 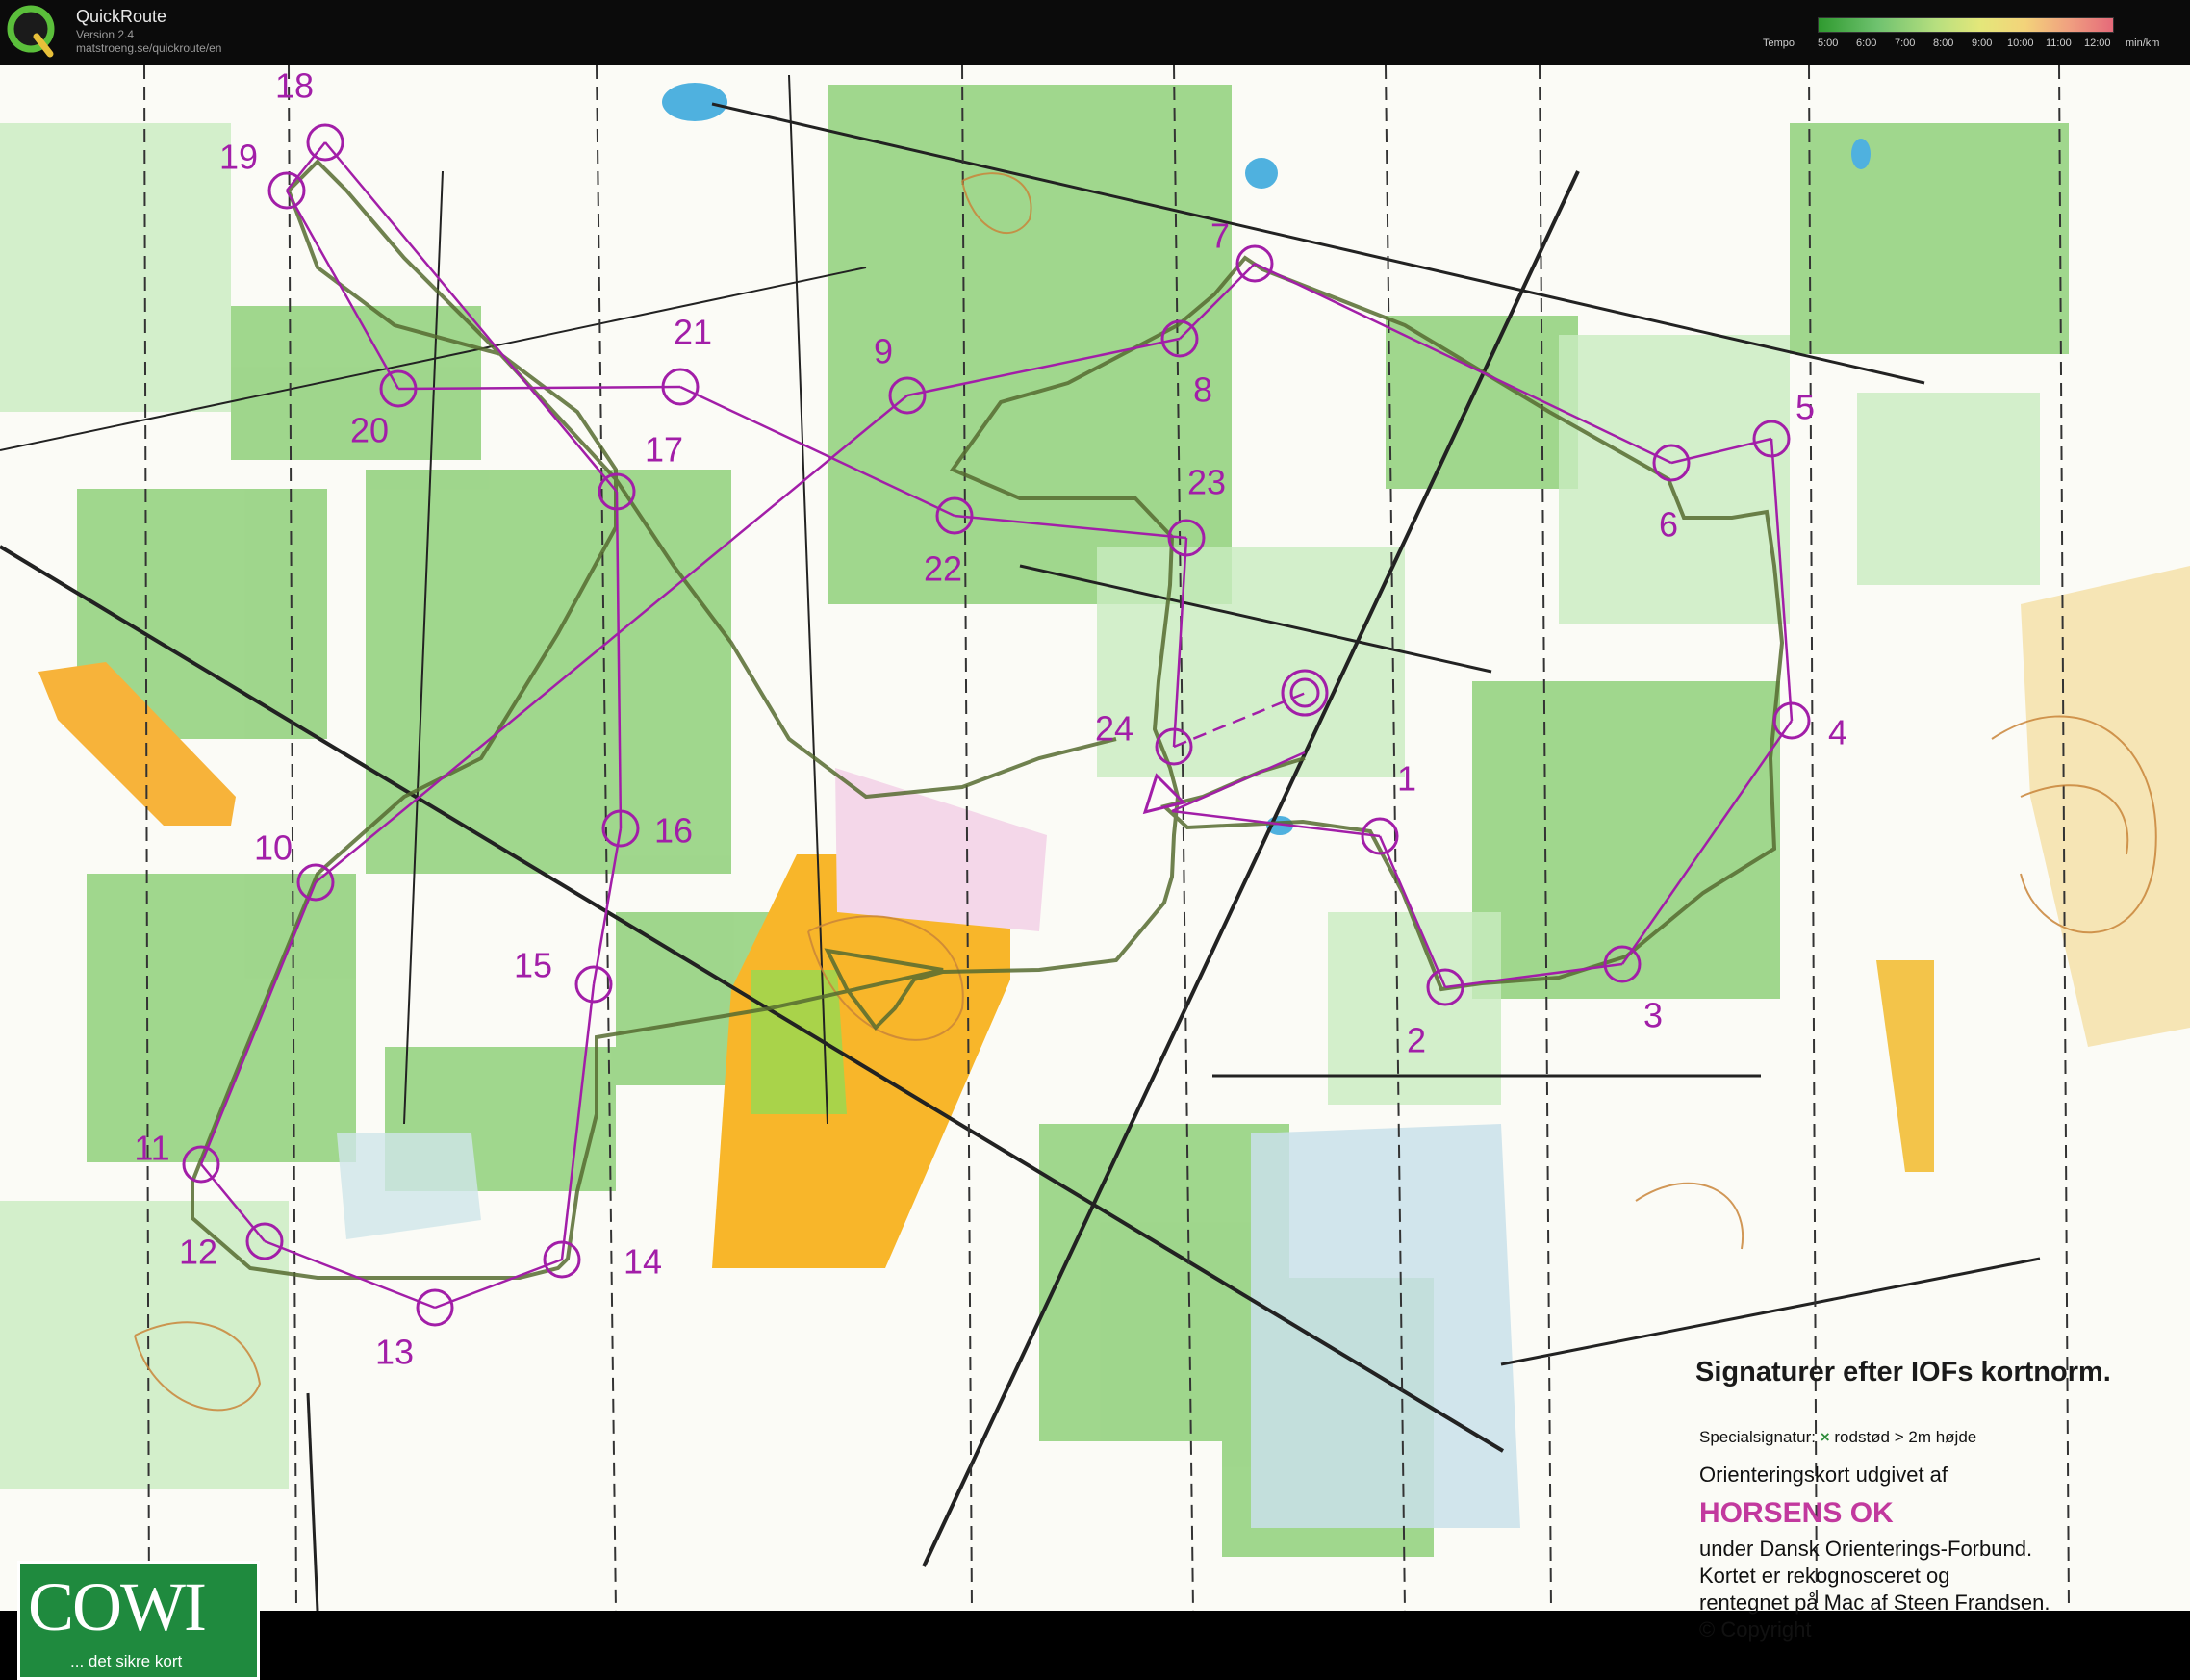 I want to click on special-label: Specialsignatur:, so click(x=1758, y=1437).